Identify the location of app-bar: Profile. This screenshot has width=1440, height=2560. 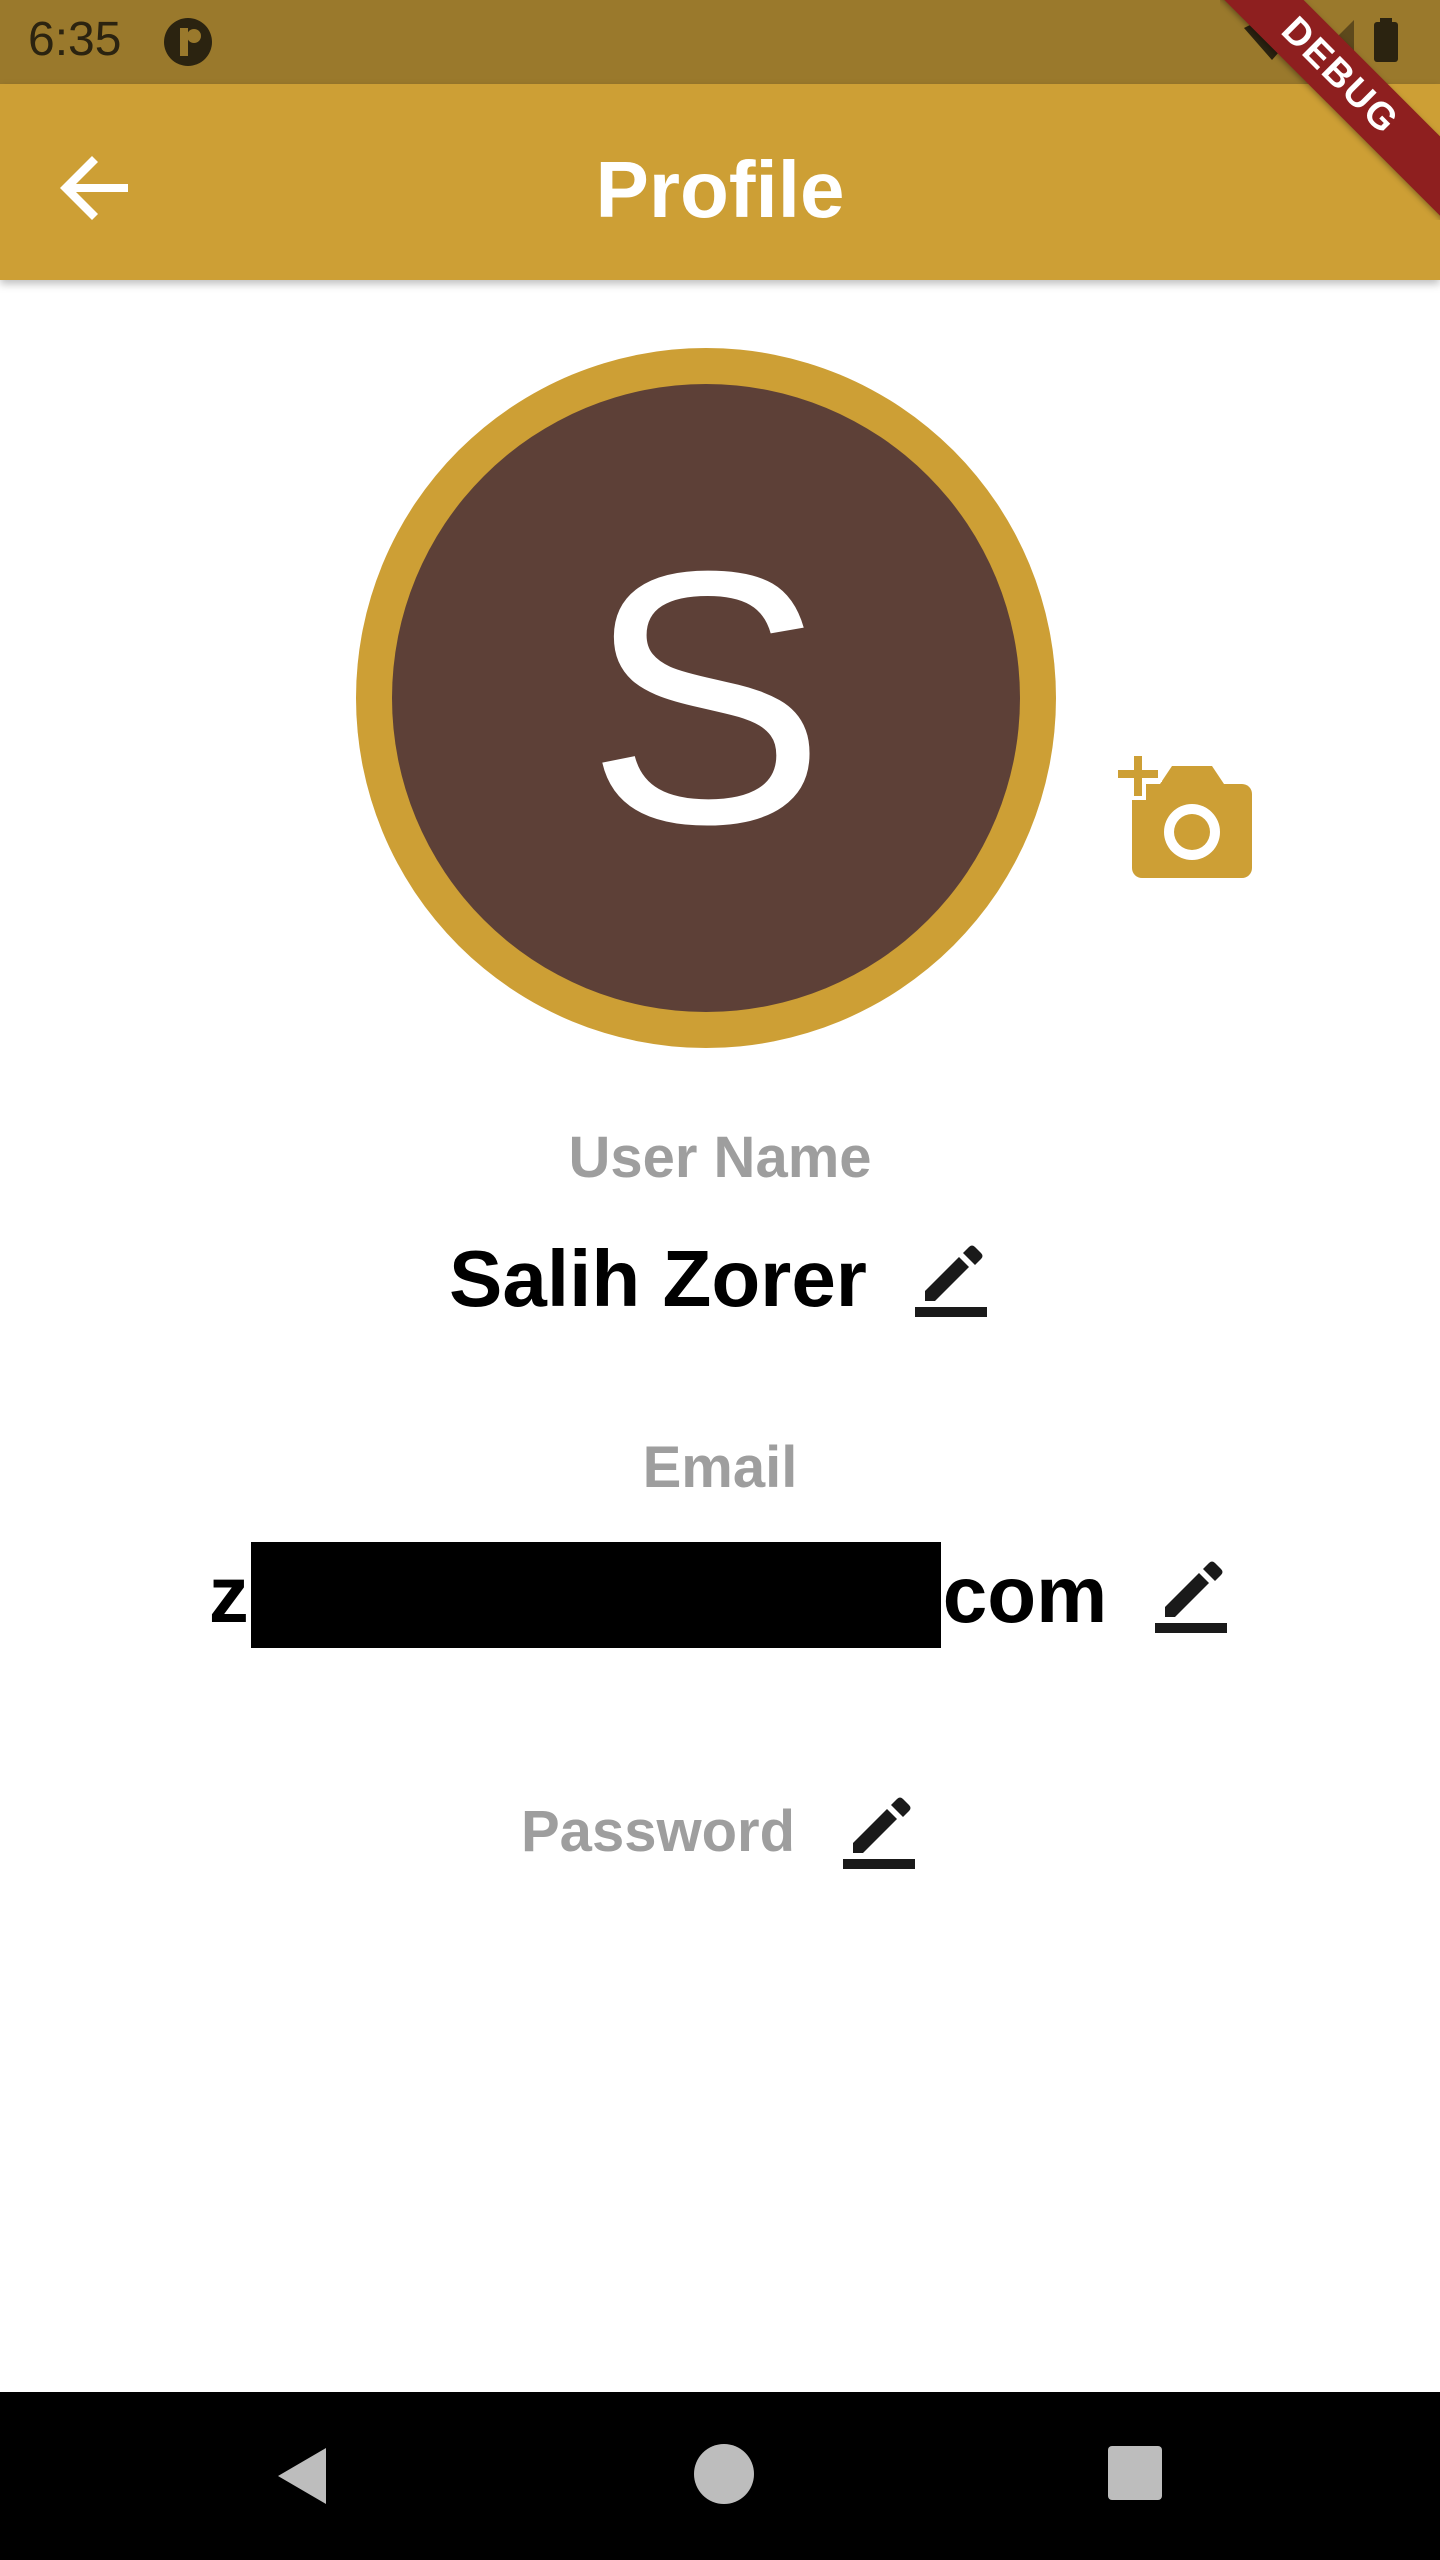
(720, 182).